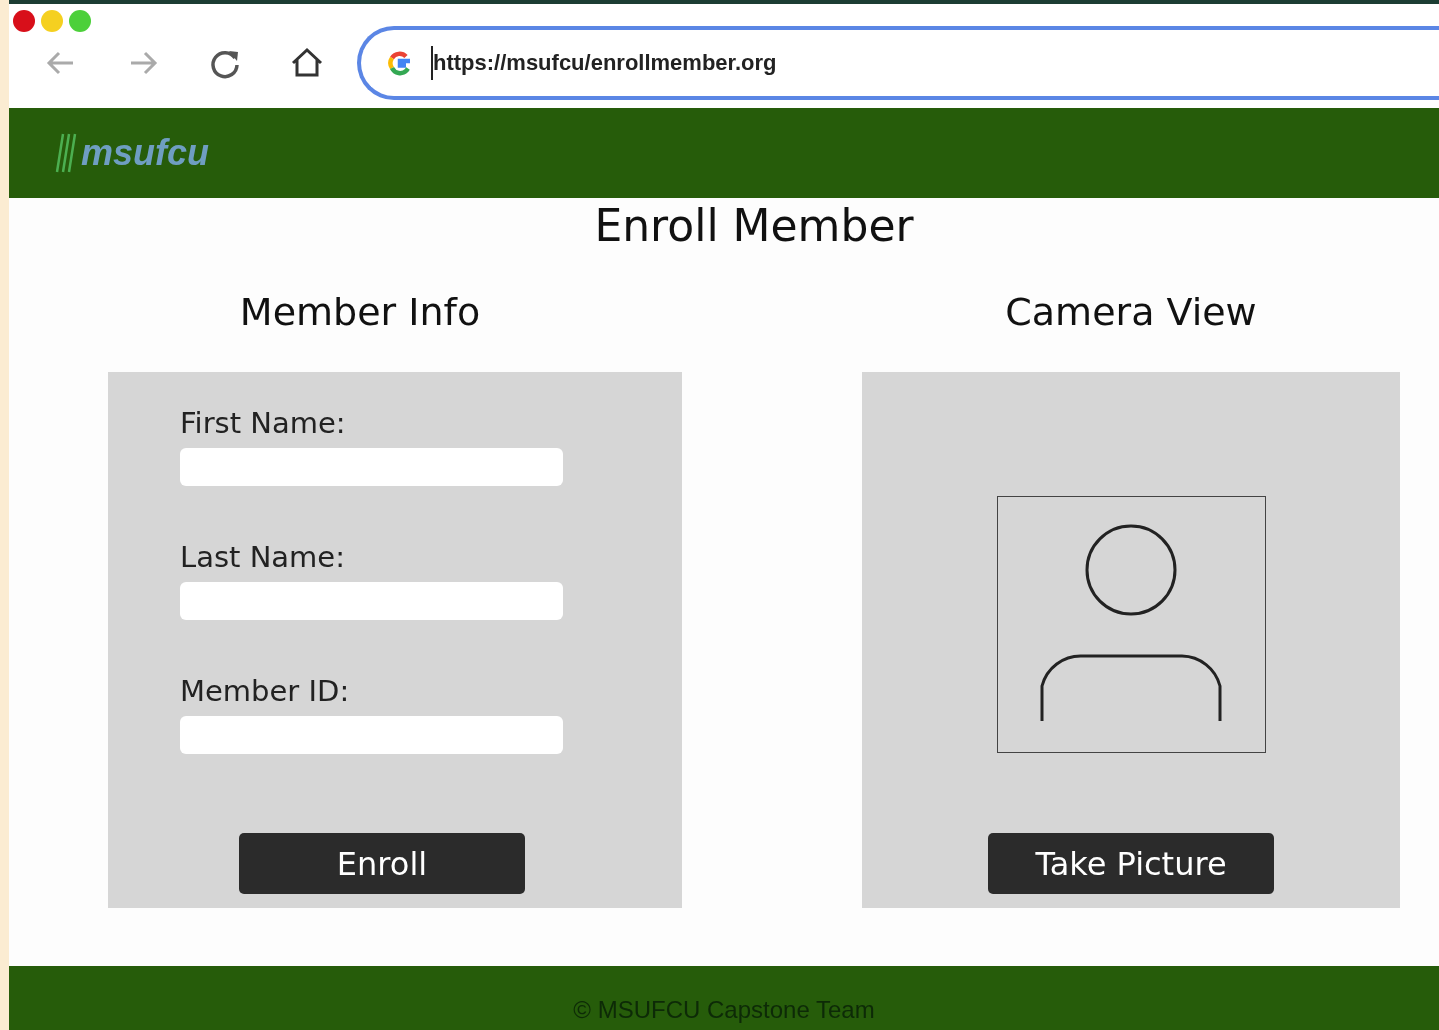 Image resolution: width=1439 pixels, height=1030 pixels. What do you see at coordinates (1131, 313) in the screenshot?
I see `section-heading: Camera View` at bounding box center [1131, 313].